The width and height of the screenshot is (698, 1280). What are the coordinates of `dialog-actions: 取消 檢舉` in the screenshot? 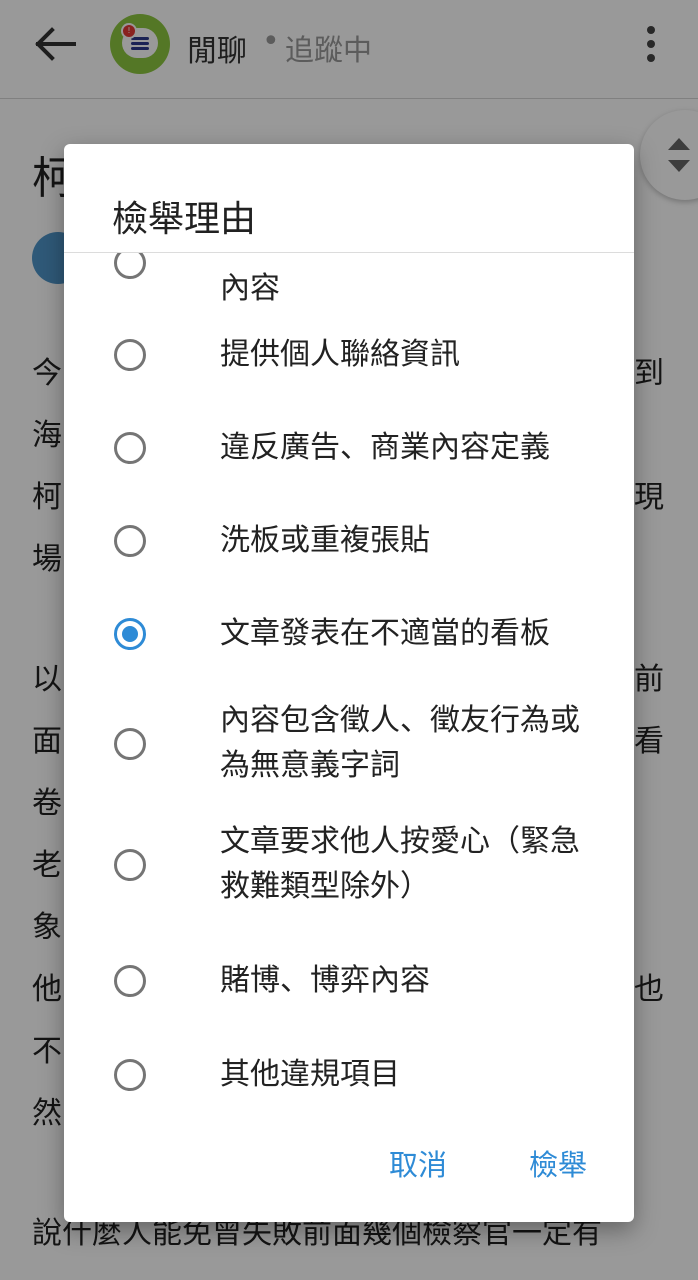 It's located at (349, 1169).